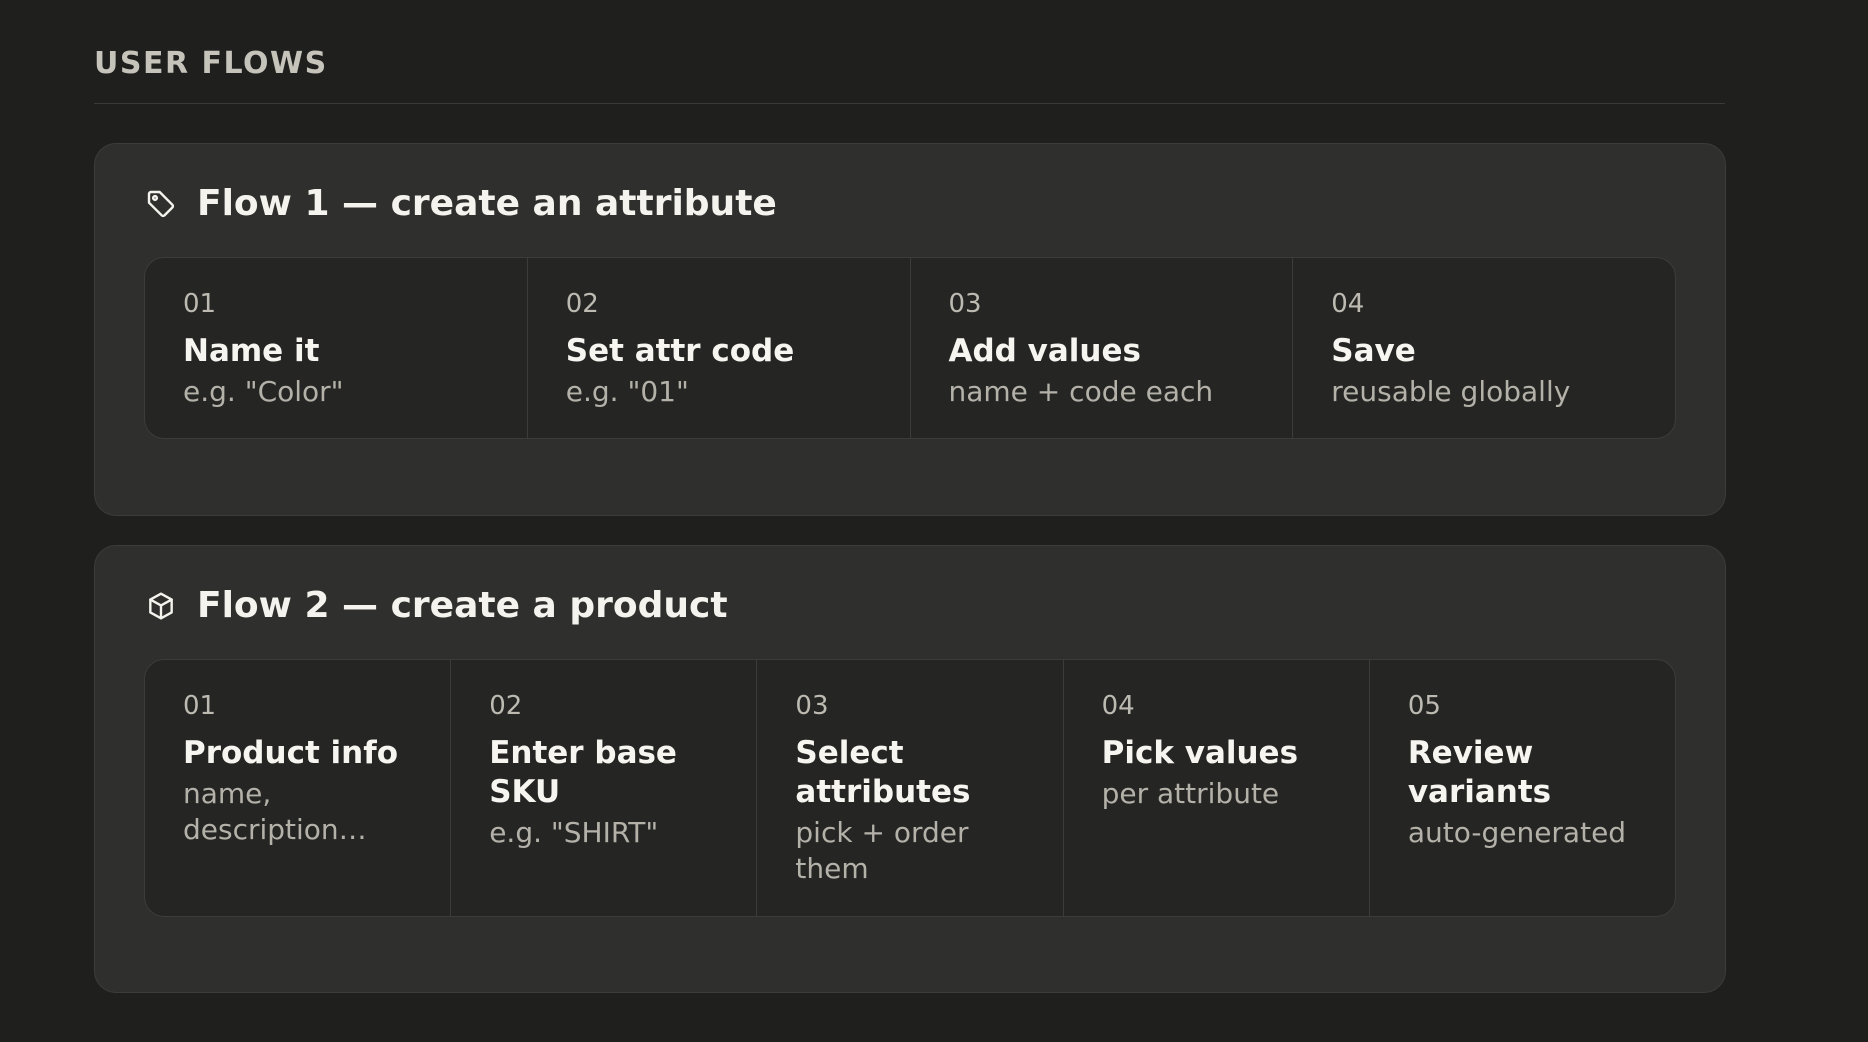  Describe the element at coordinates (883, 772) in the screenshot. I see `step-title: Select attributes` at that location.